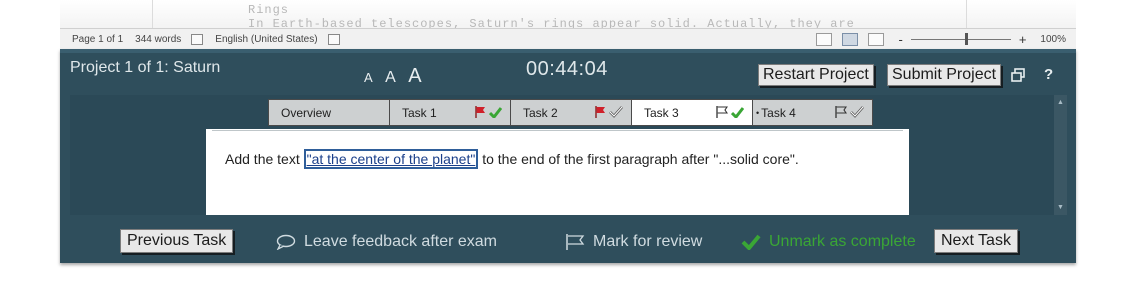 This screenshot has height=299, width=1140. I want to click on zoom-level: 100%, so click(1053, 39).